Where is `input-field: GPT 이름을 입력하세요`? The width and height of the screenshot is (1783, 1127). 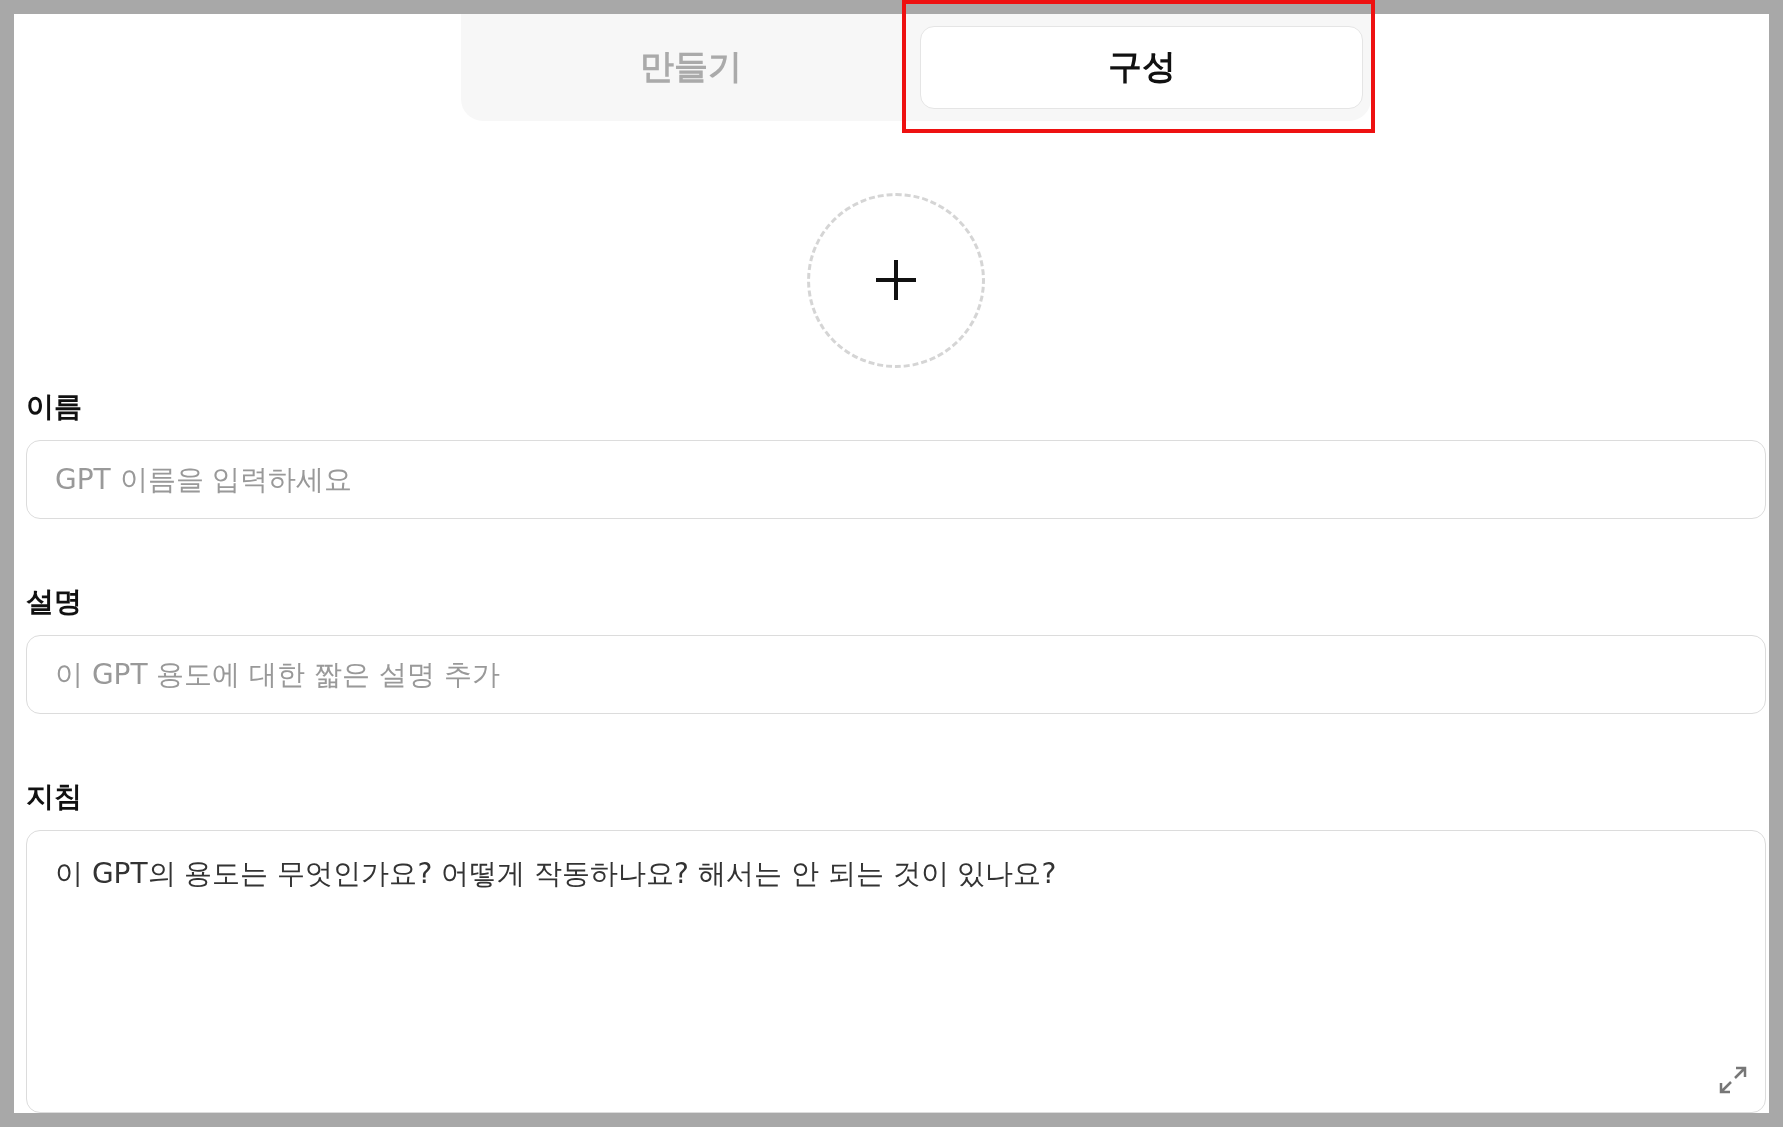 input-field: GPT 이름을 입력하세요 is located at coordinates (896, 479).